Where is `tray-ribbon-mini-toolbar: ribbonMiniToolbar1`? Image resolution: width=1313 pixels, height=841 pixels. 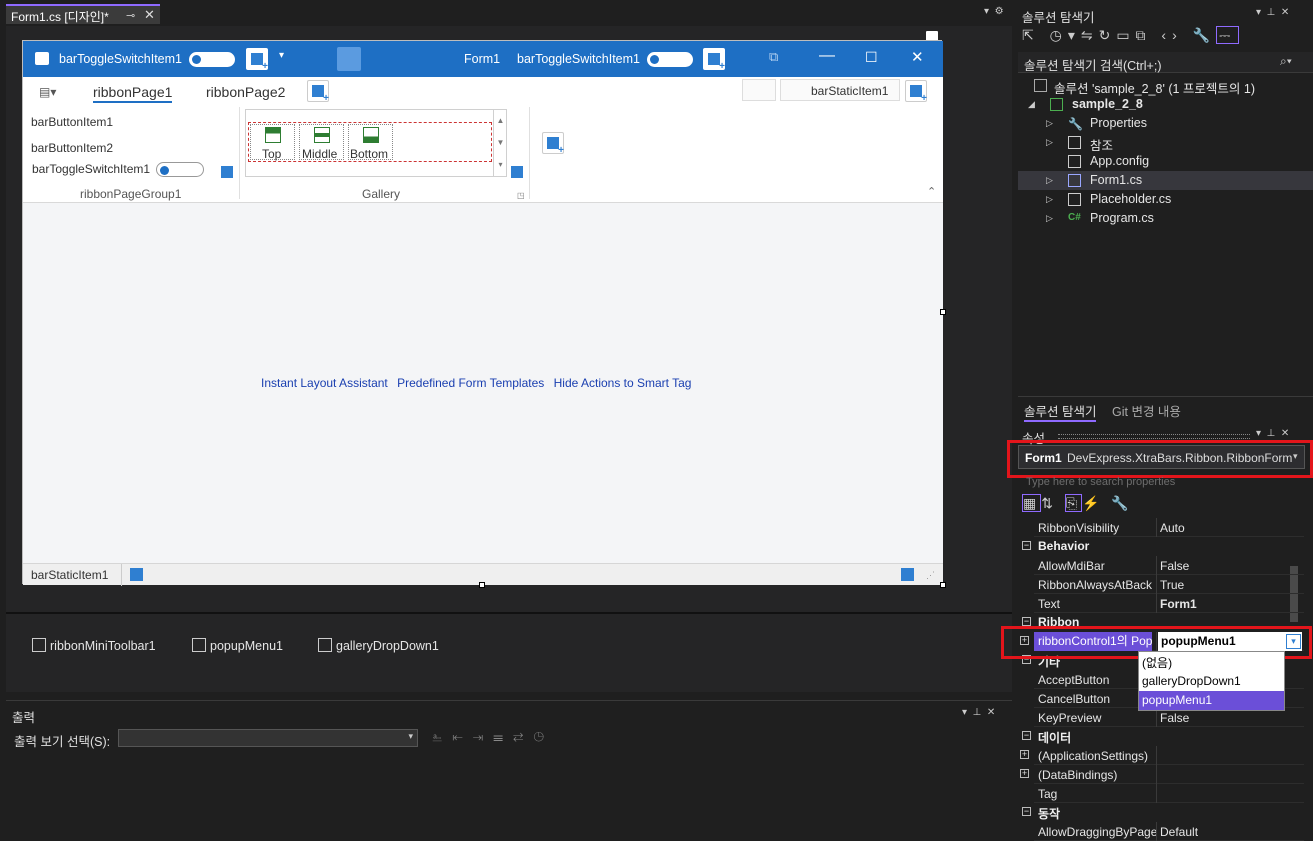
tray-ribbon-mini-toolbar: ribbonMiniToolbar1 is located at coordinates (94, 645).